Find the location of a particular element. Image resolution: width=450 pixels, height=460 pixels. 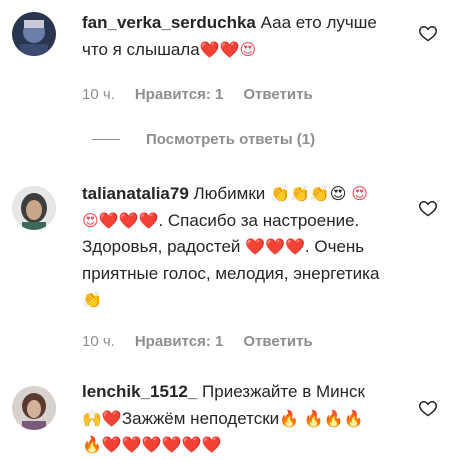

comment-body: Приезжайте в Минск is located at coordinates (283, 391).